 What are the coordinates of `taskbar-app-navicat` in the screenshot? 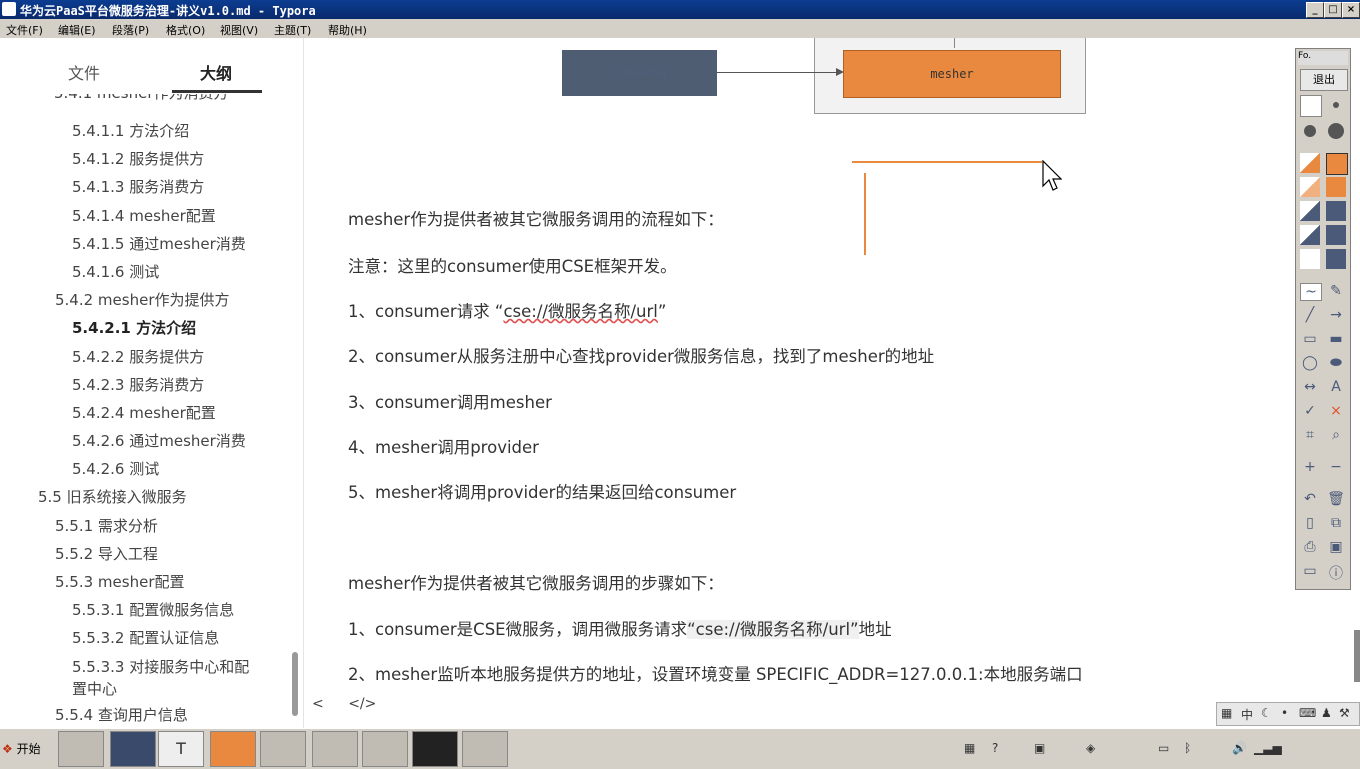 It's located at (385, 749).